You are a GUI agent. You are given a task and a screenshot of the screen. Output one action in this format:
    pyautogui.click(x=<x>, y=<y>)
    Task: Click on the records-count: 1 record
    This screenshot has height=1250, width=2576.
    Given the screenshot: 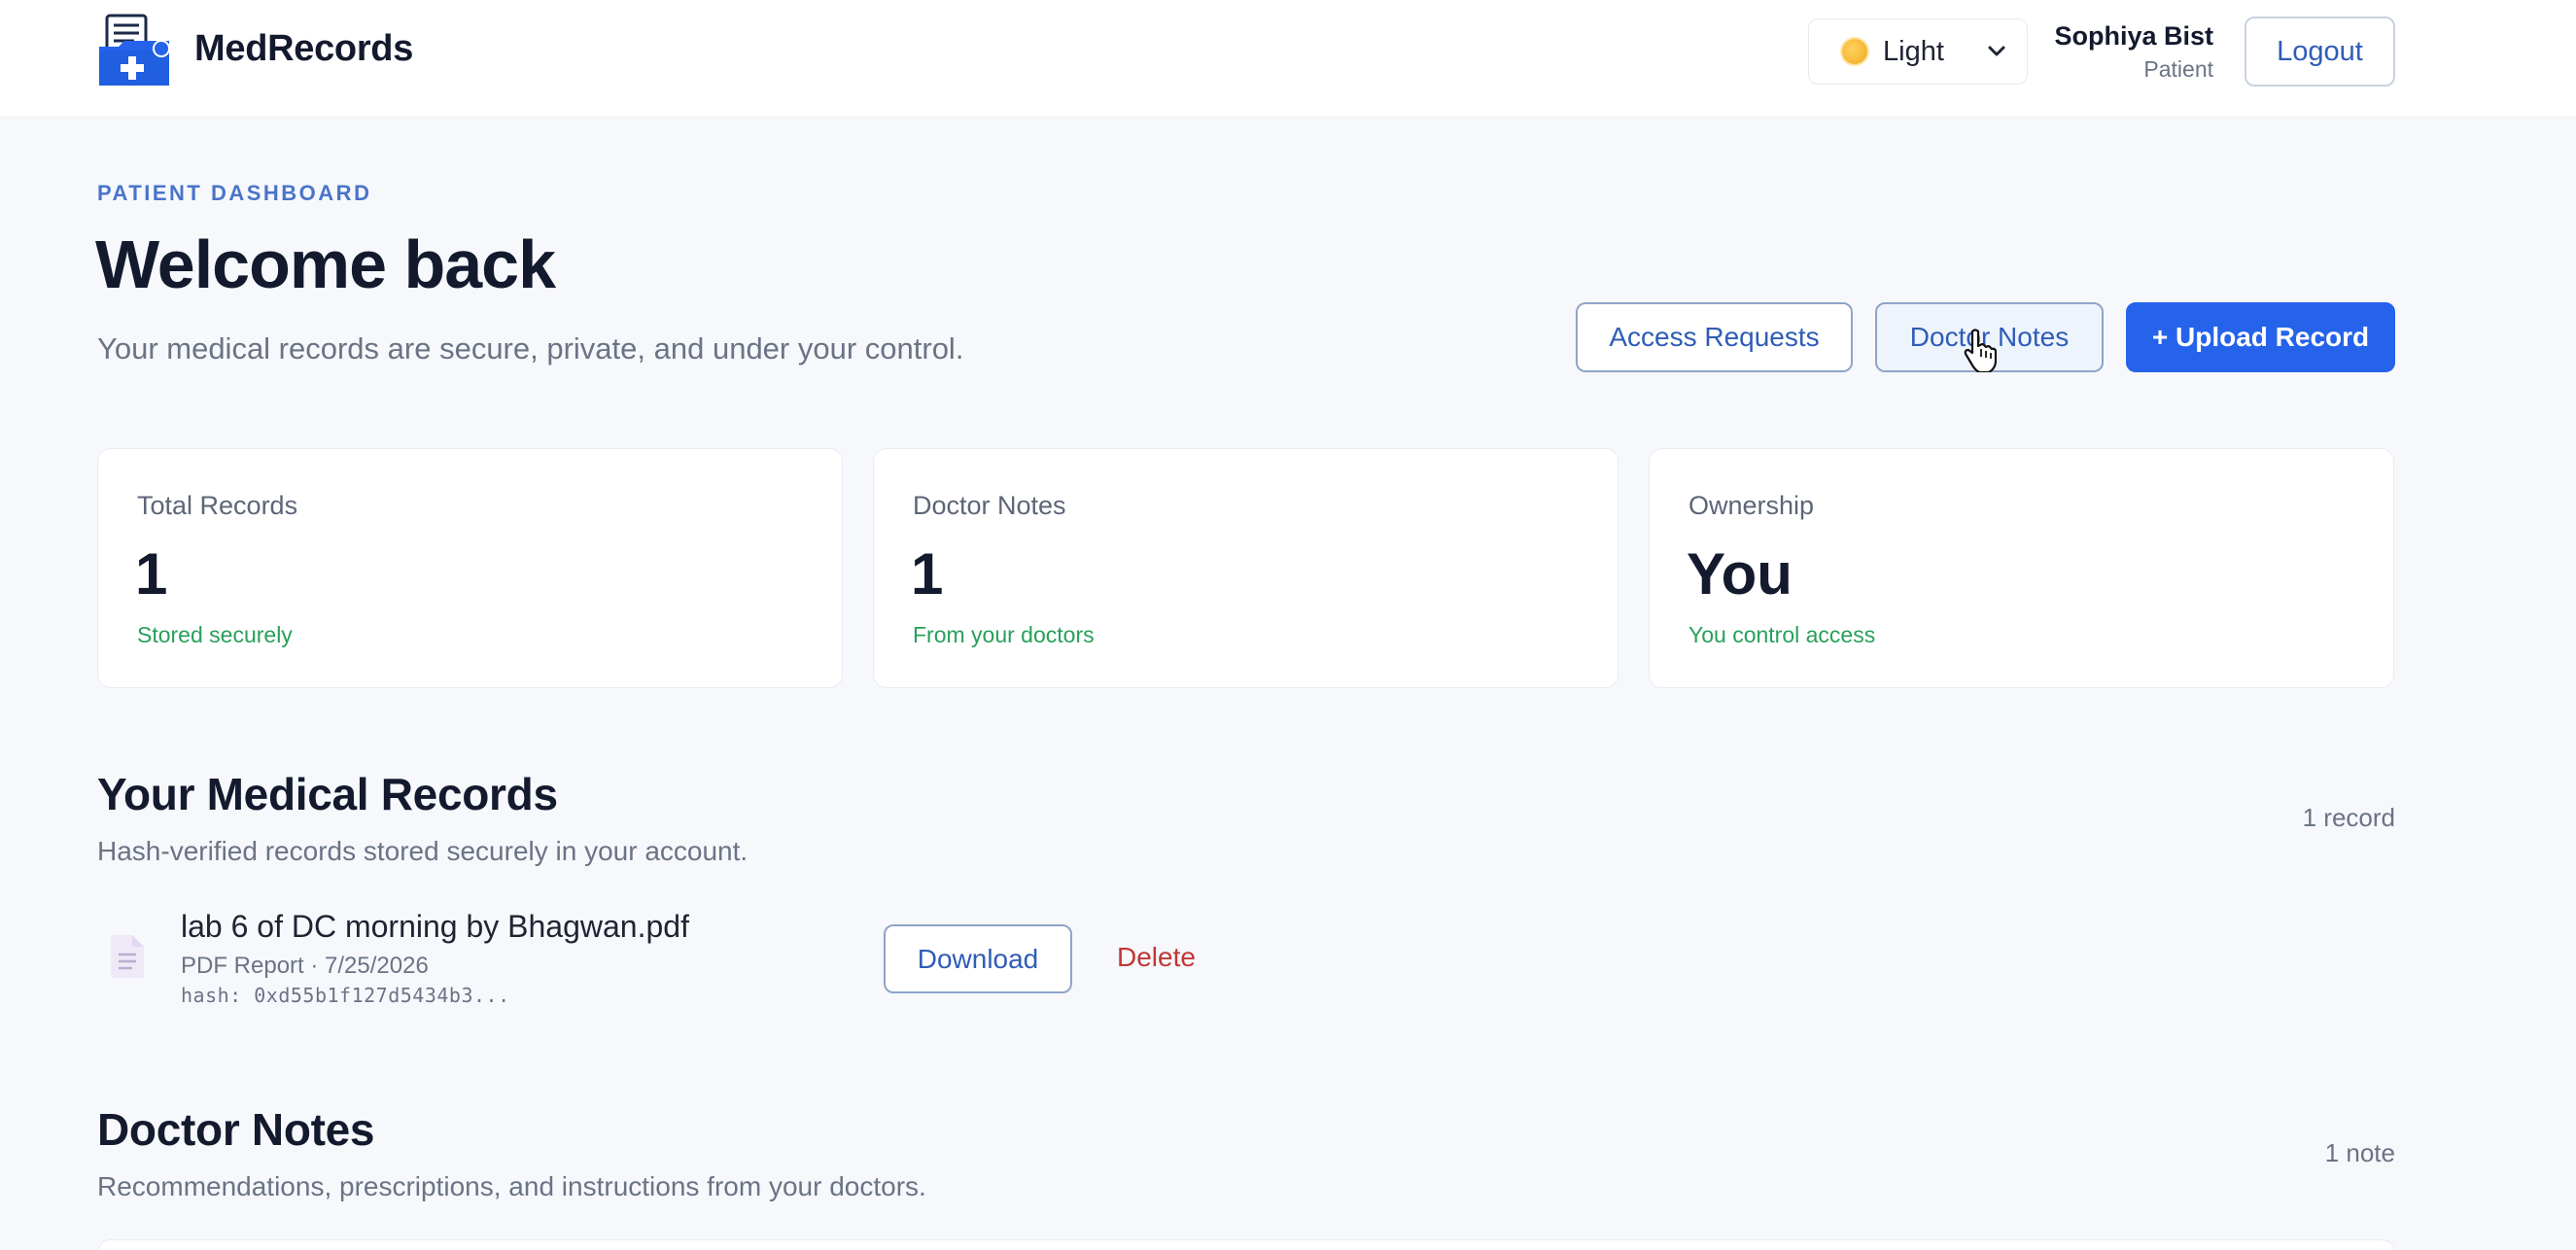 What is the action you would take?
    pyautogui.click(x=2348, y=817)
    